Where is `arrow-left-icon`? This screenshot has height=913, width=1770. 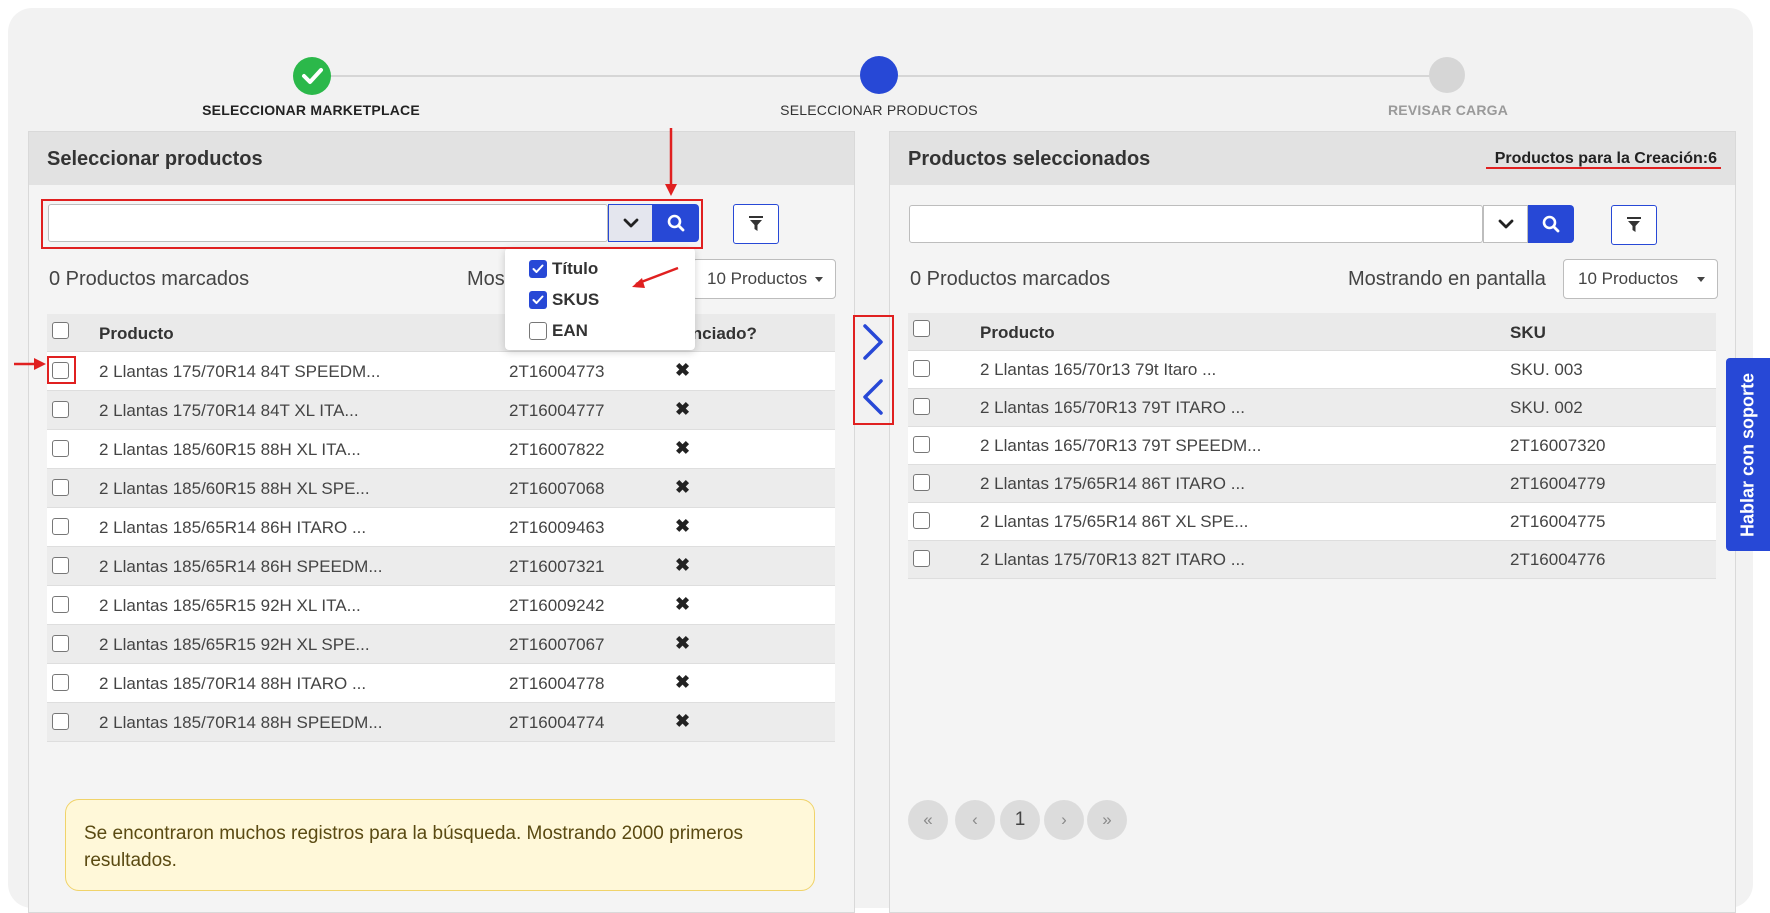 arrow-left-icon is located at coordinates (655, 277).